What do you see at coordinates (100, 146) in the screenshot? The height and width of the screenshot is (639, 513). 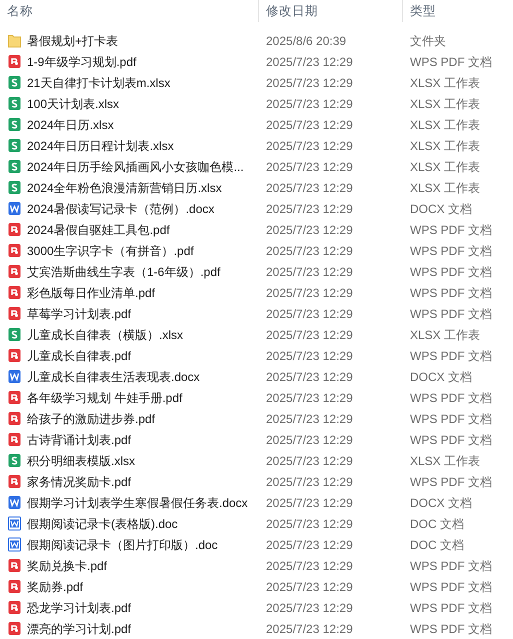 I see `file-name: 2024年日历日程计划表.xlsx` at bounding box center [100, 146].